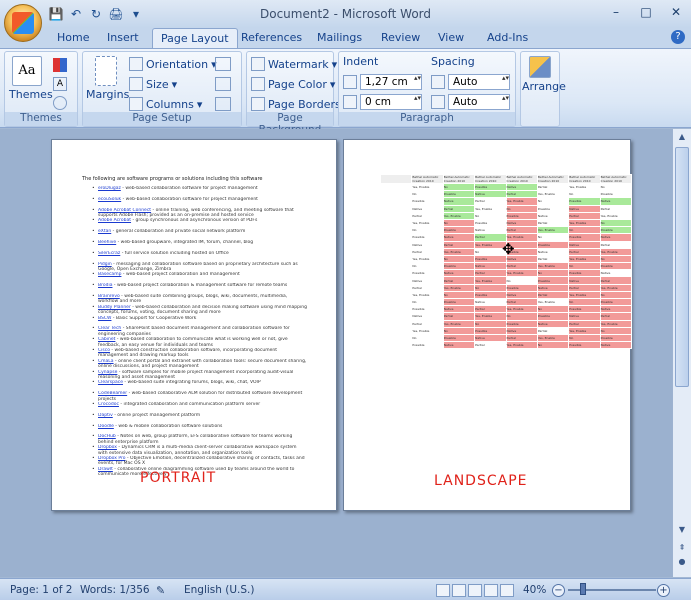 The width and height of the screenshot is (691, 600). I want to click on list-item-link: SilerEcraz, so click(109, 253).